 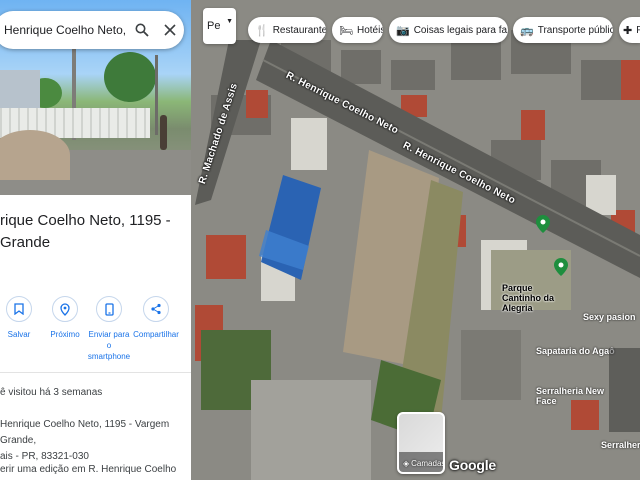 I want to click on search-box: Henrique Coelho Neto, 1195 - Varg, so click(x=92, y=30).